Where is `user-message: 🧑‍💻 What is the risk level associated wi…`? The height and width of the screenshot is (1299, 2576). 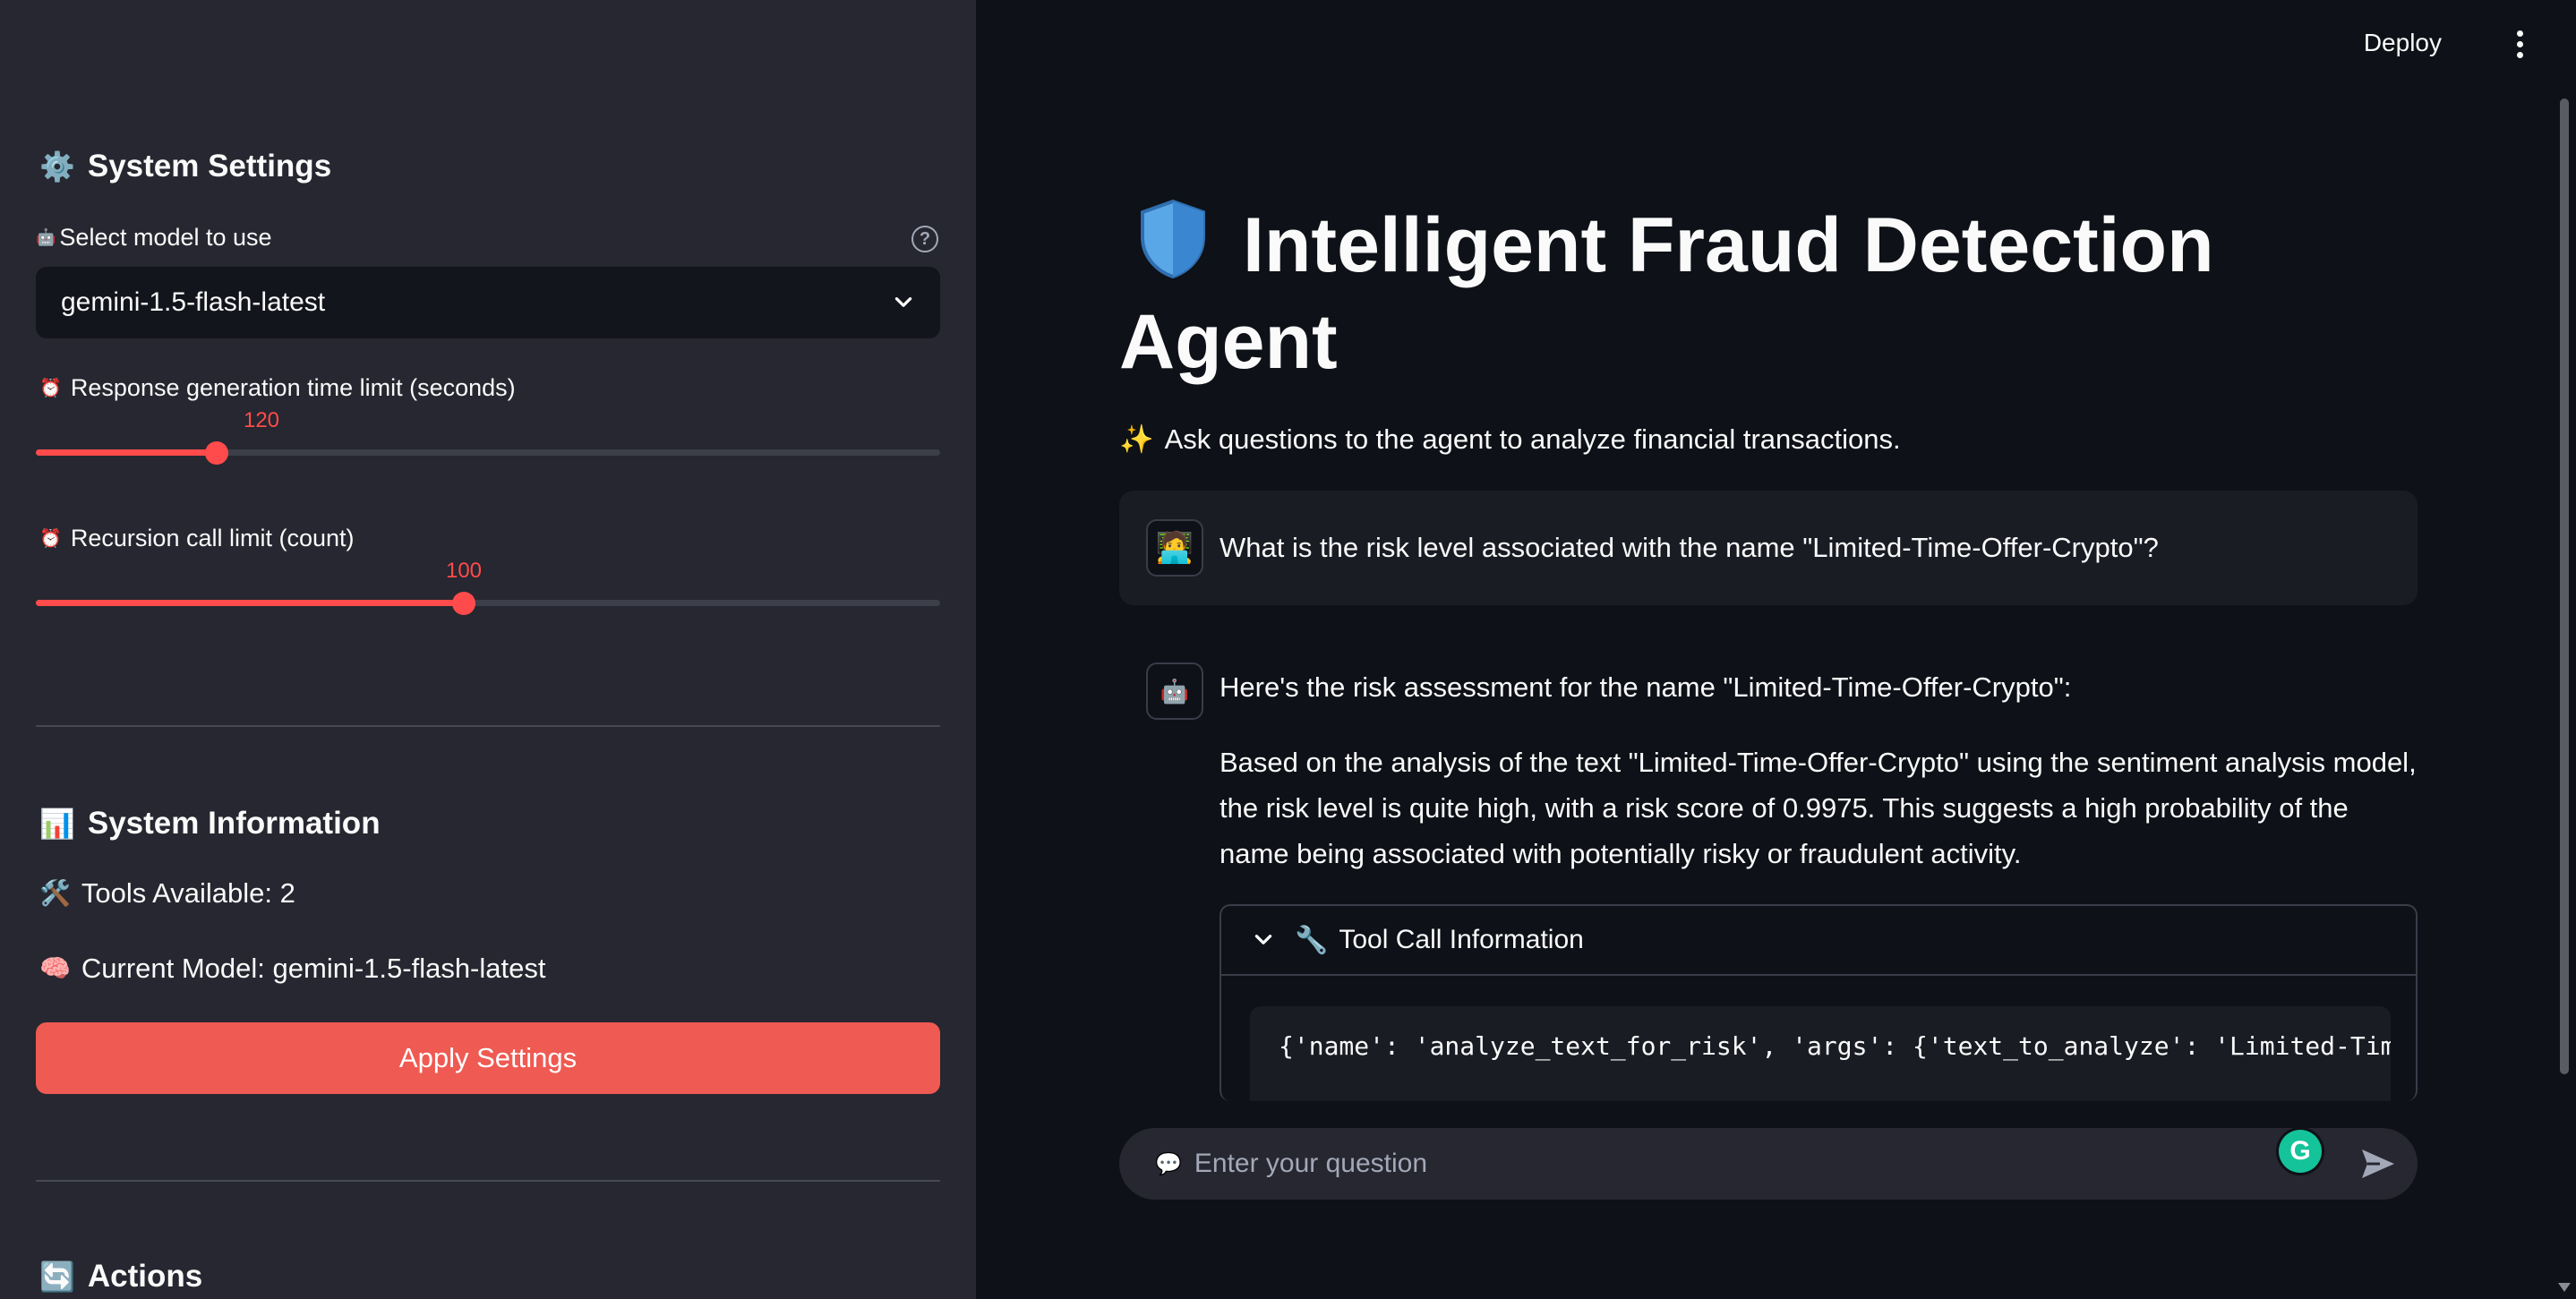
user-message: 🧑‍💻 What is the risk level associated wi… is located at coordinates (1769, 548).